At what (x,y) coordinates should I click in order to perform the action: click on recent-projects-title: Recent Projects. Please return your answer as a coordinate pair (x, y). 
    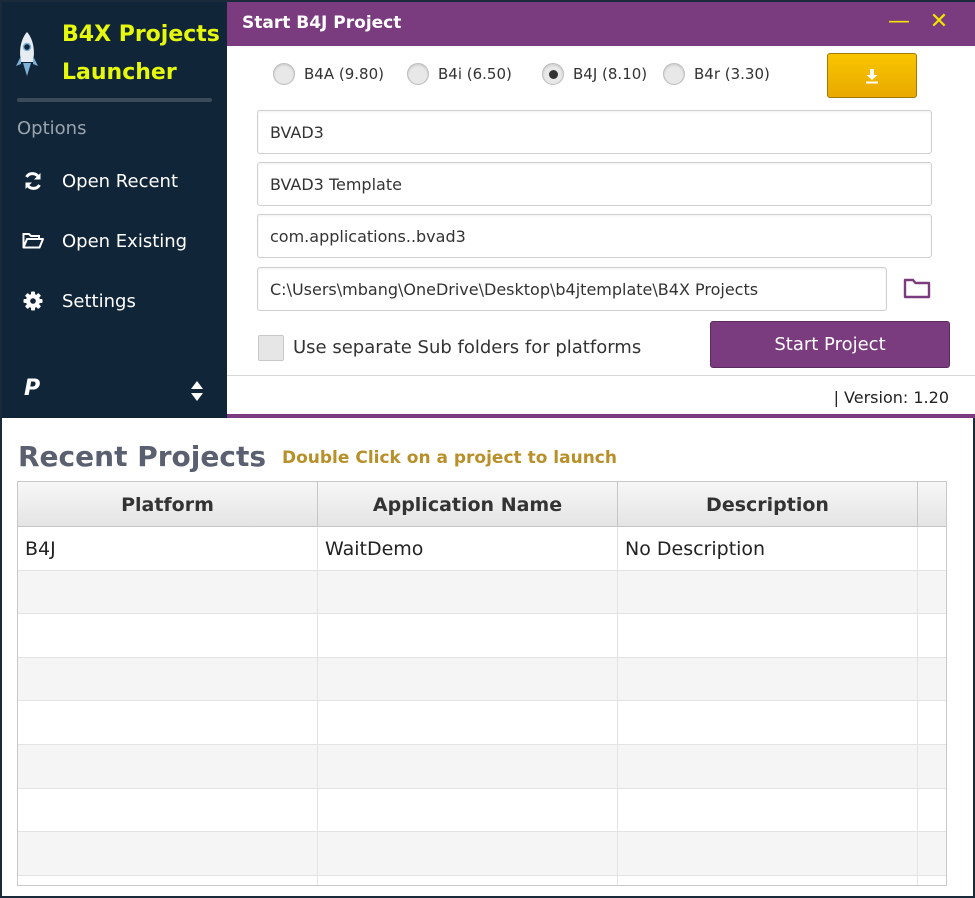
    Looking at the image, I should click on (142, 456).